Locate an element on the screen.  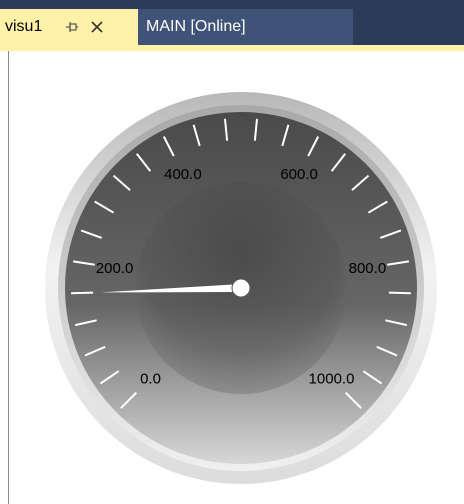
gauge-scale-label: 0.0 is located at coordinates (150, 379).